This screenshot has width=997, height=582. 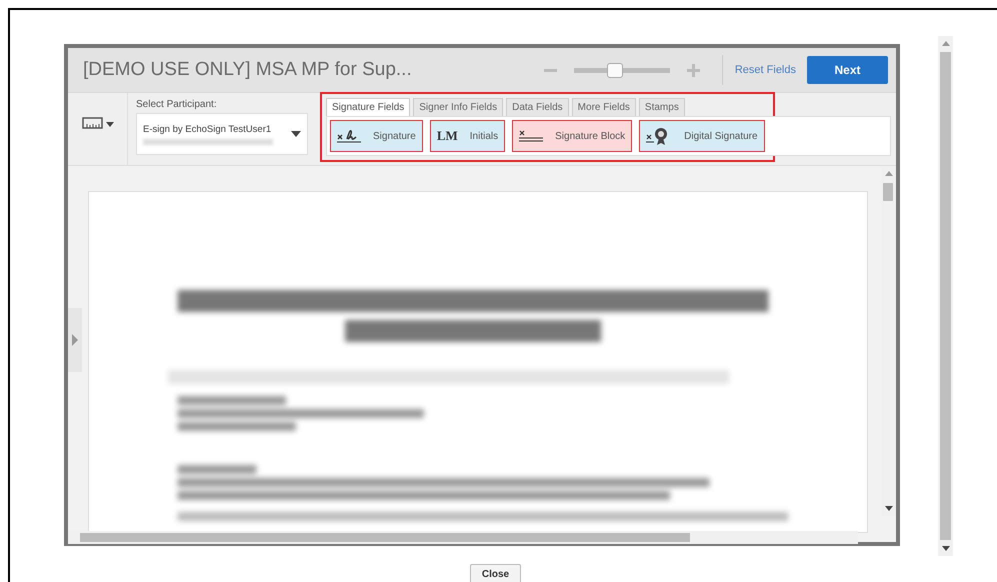 I want to click on initials-icon: LM, so click(x=447, y=136).